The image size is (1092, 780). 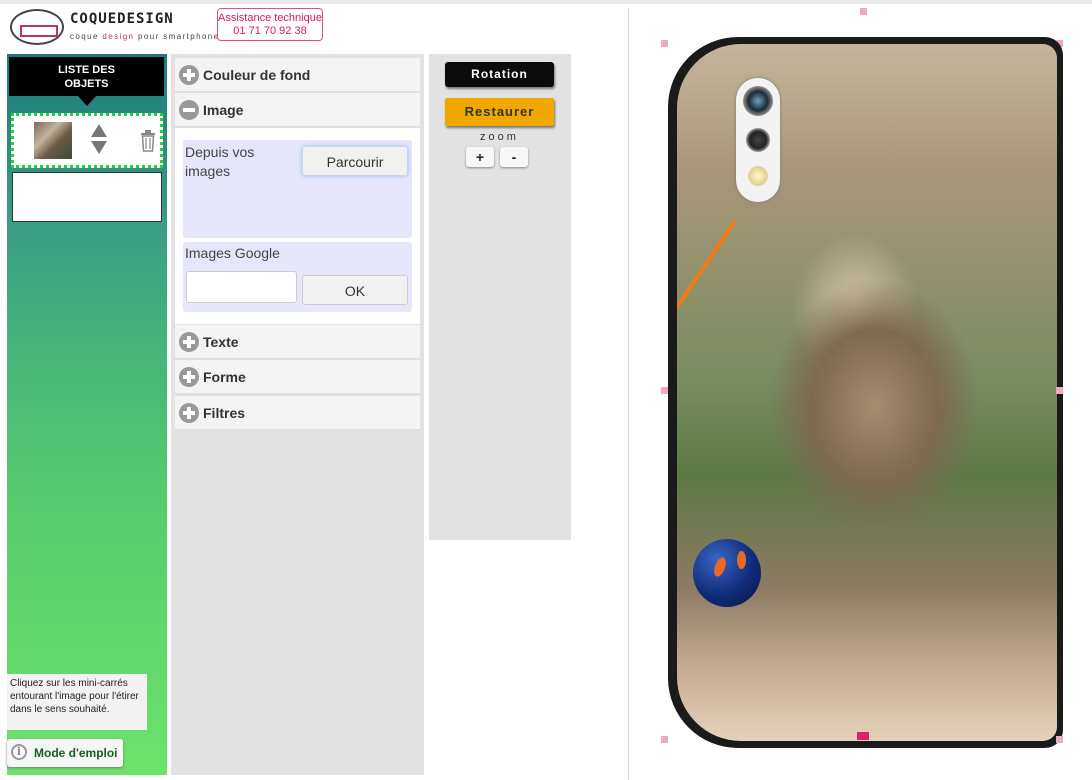 What do you see at coordinates (355, 161) in the screenshot?
I see `browse-button: Parcourir` at bounding box center [355, 161].